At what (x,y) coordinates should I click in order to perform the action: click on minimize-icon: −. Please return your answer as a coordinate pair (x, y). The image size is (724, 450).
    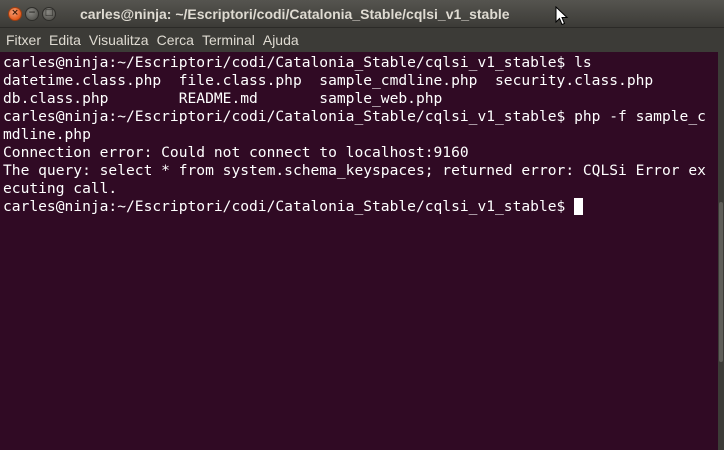
    Looking at the image, I should click on (32, 13).